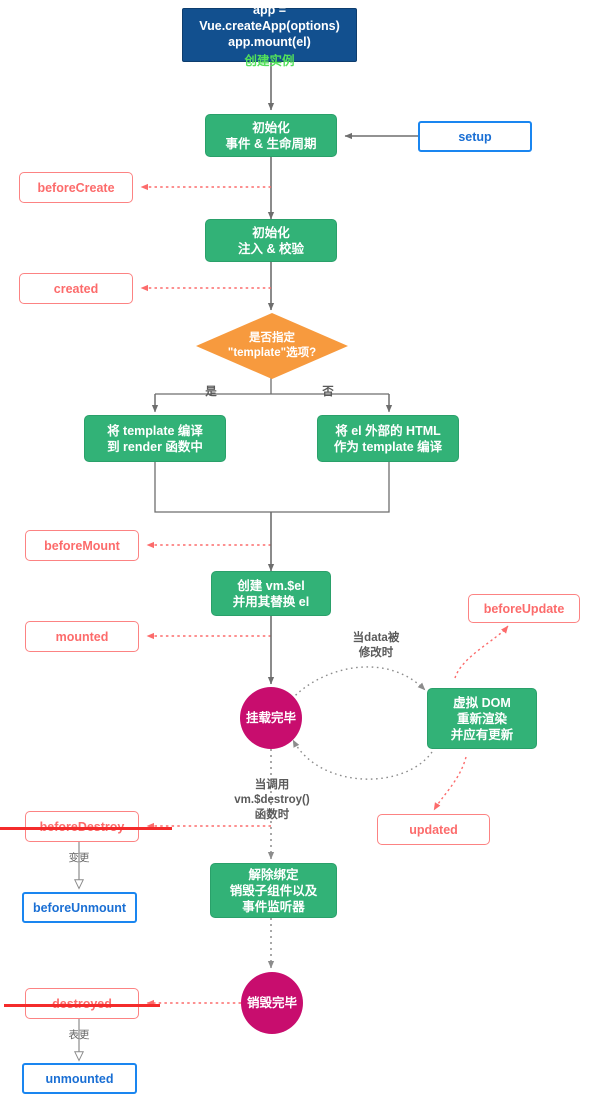  What do you see at coordinates (273, 874) in the screenshot?
I see `unbind-line1: 解除绑定` at bounding box center [273, 874].